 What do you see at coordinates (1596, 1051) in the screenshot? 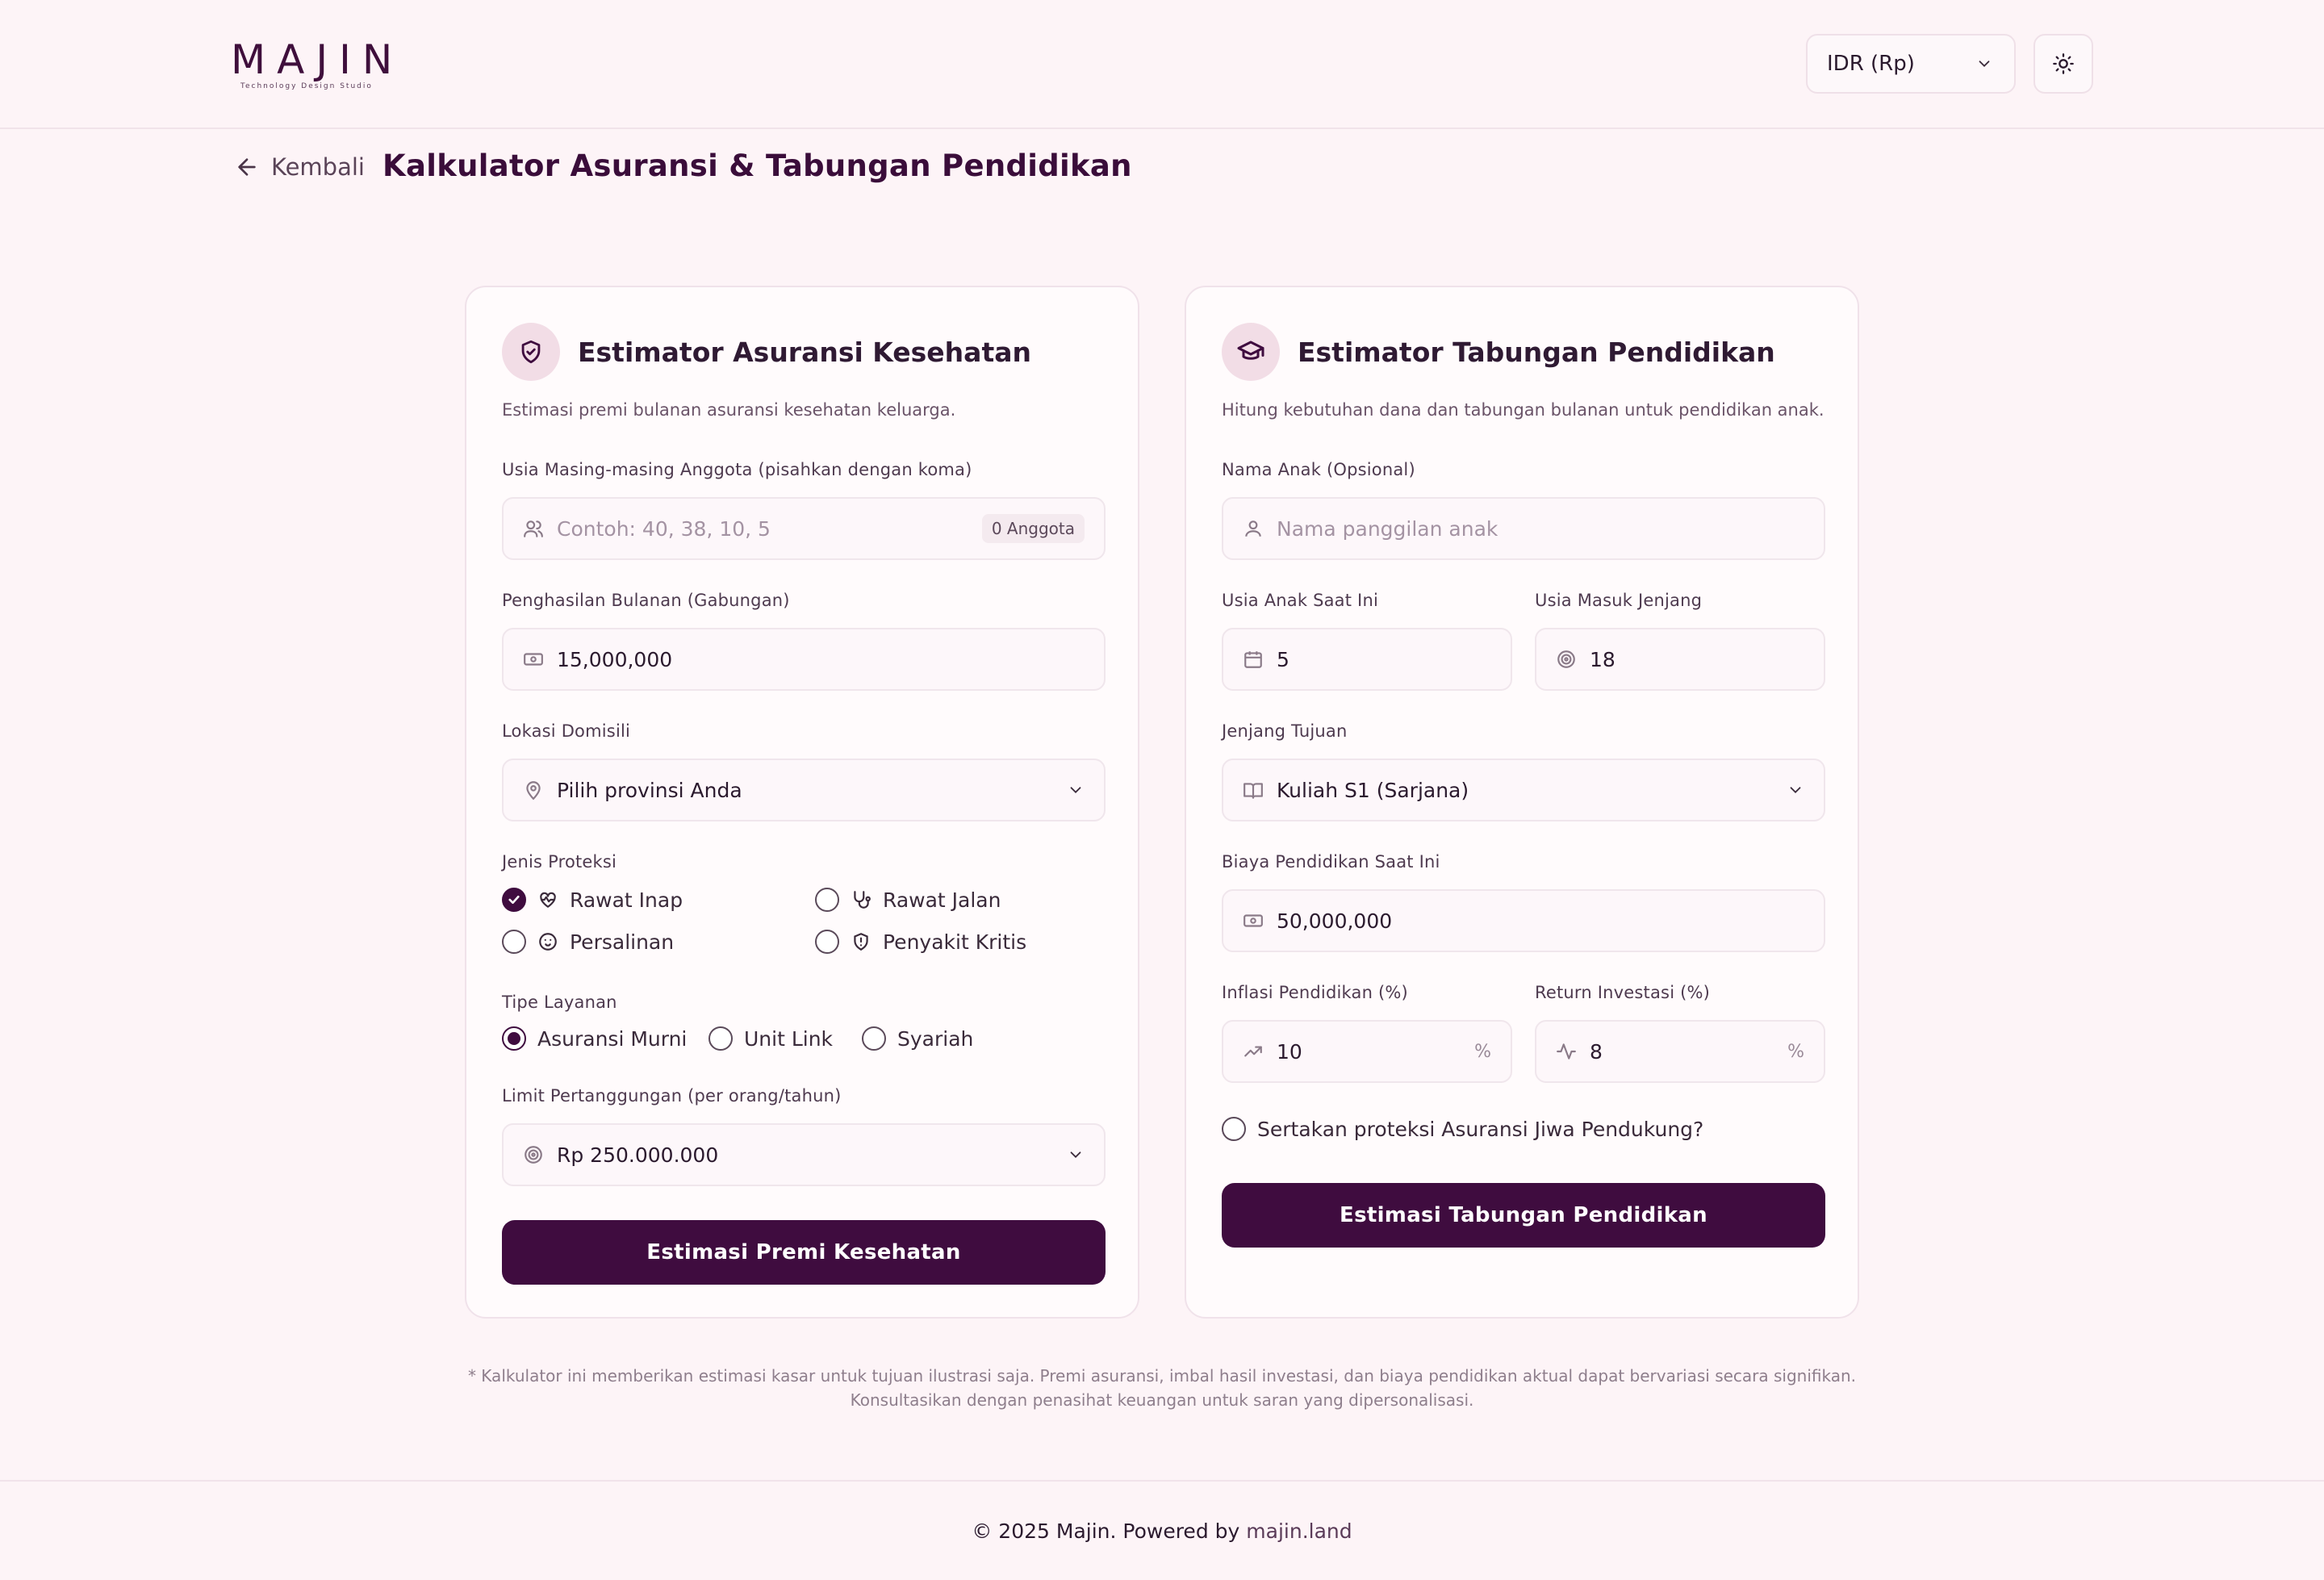
I see `return-value: 8` at bounding box center [1596, 1051].